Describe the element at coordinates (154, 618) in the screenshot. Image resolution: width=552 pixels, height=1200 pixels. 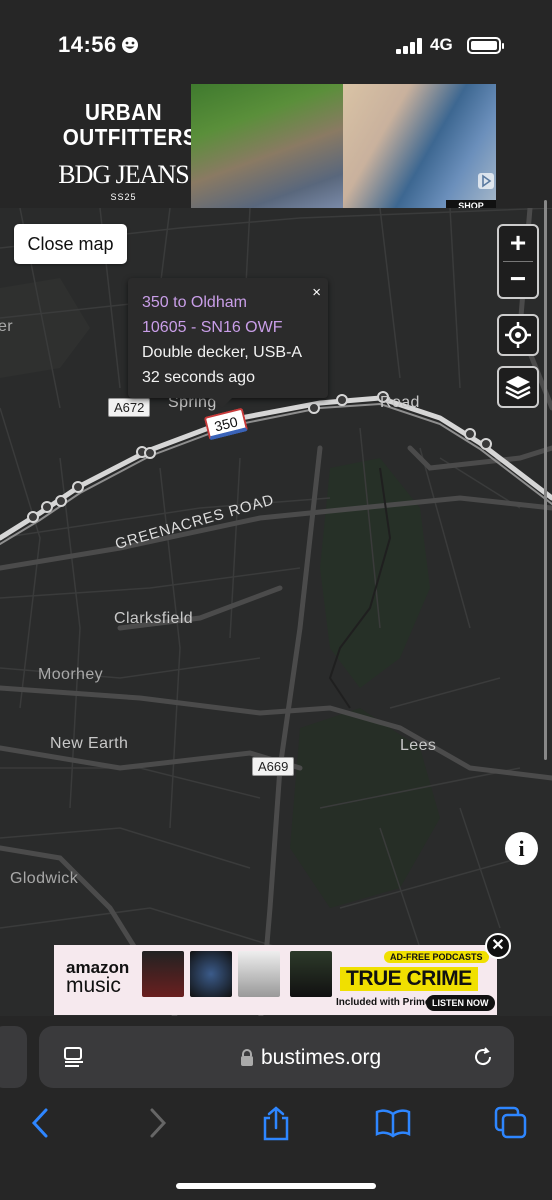
I see `map-label-clarksfield: Clarksfield` at that location.